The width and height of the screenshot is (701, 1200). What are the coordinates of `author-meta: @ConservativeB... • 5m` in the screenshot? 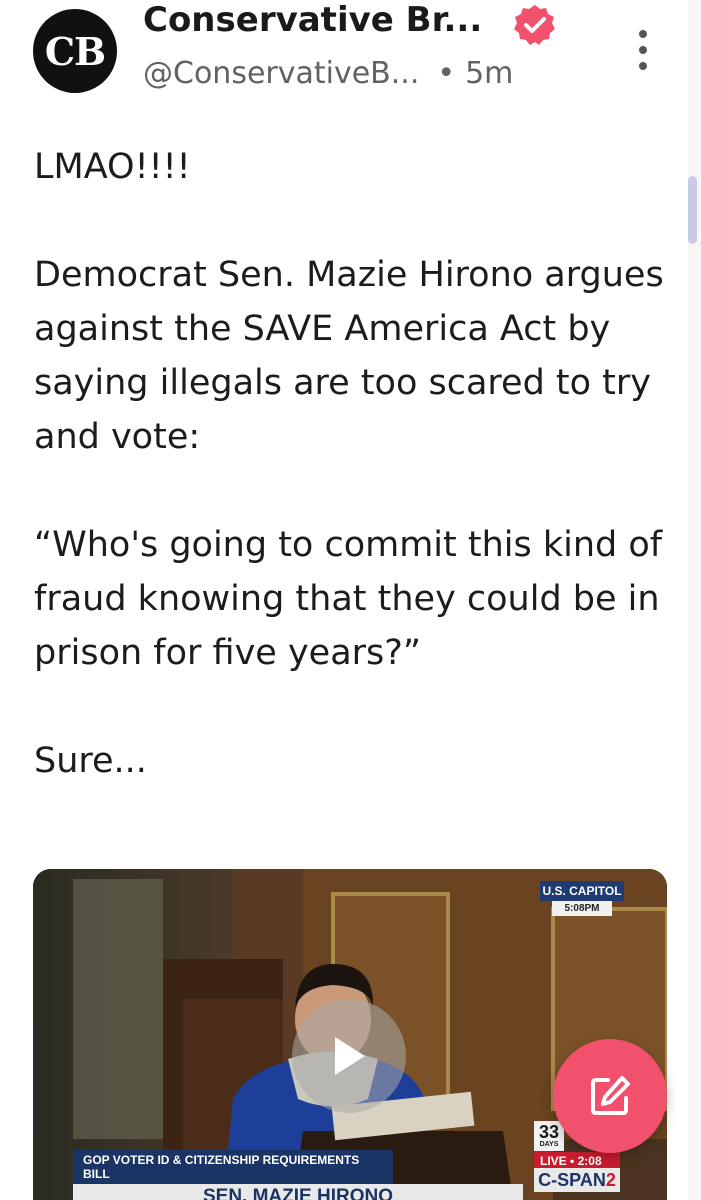 It's located at (328, 73).